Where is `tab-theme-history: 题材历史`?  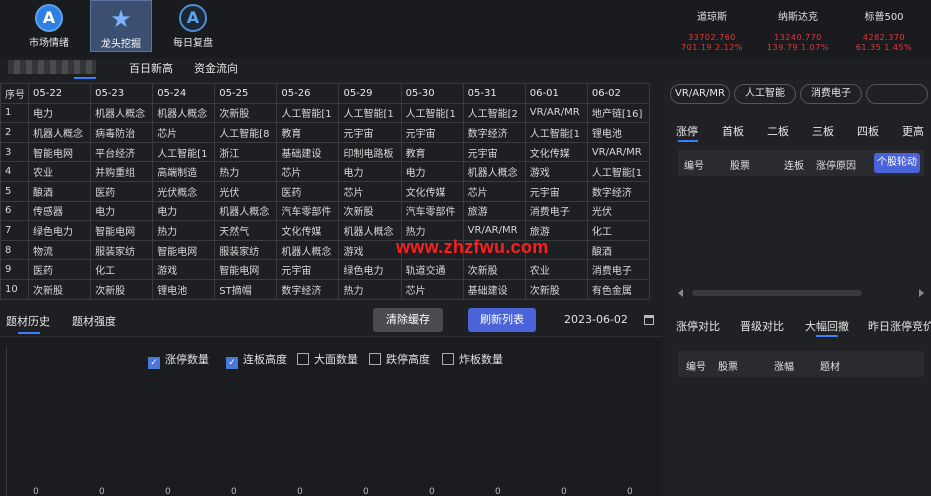 tab-theme-history: 题材历史 is located at coordinates (28, 321).